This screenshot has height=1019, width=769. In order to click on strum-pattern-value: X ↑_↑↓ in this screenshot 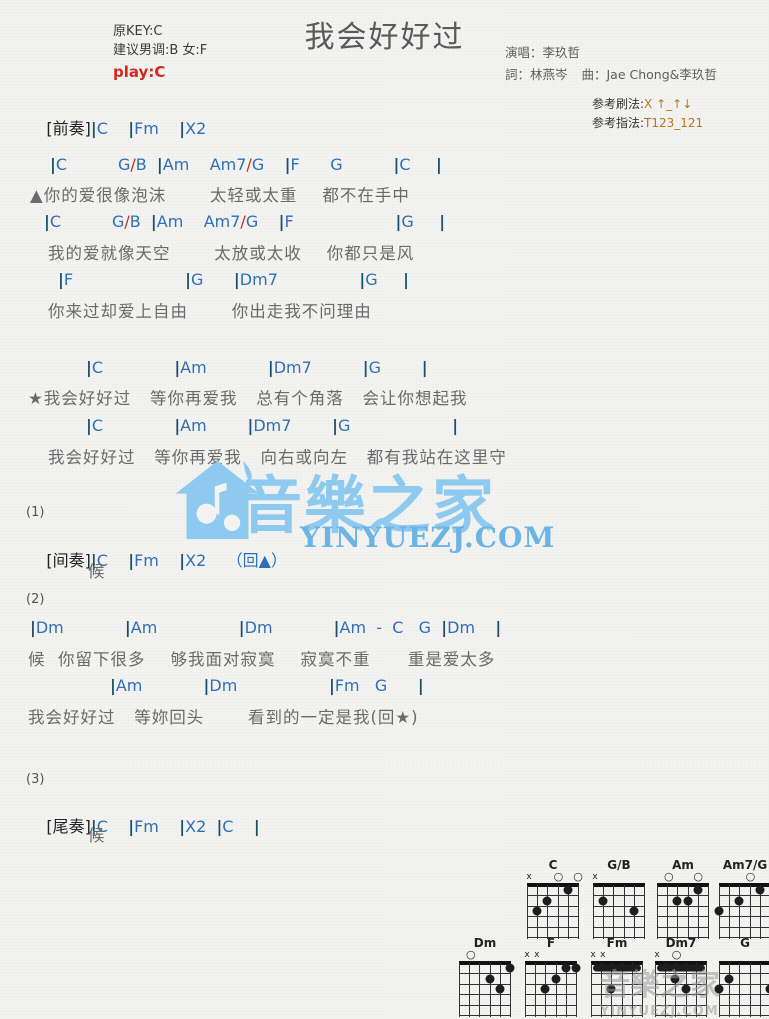, I will do `click(668, 104)`.